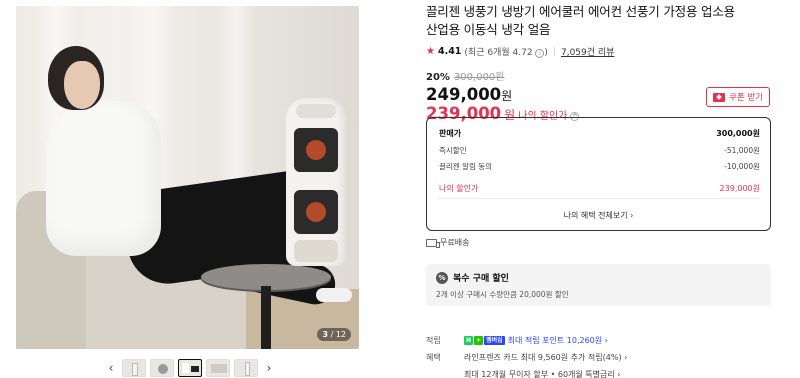  I want to click on coffee-table-leg, so click(266, 317).